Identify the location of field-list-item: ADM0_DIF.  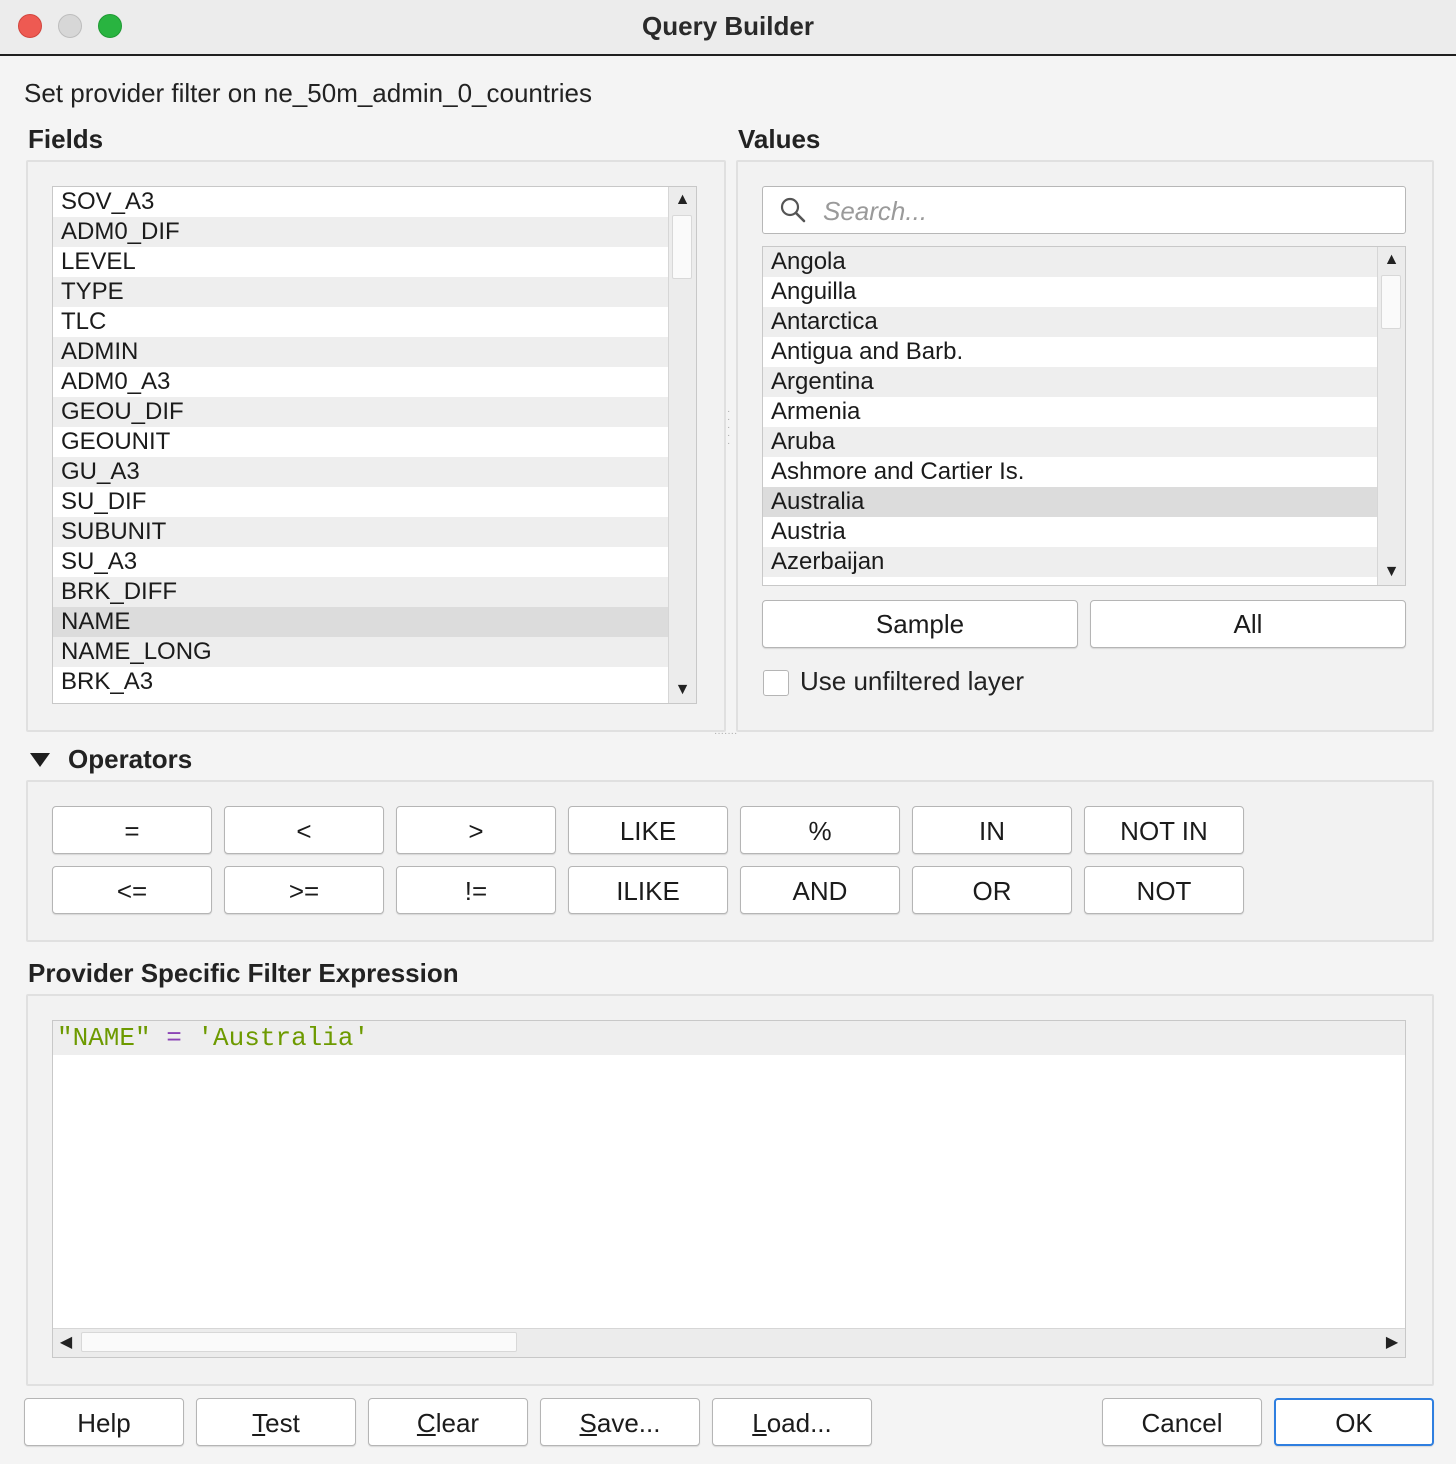
(374, 232).